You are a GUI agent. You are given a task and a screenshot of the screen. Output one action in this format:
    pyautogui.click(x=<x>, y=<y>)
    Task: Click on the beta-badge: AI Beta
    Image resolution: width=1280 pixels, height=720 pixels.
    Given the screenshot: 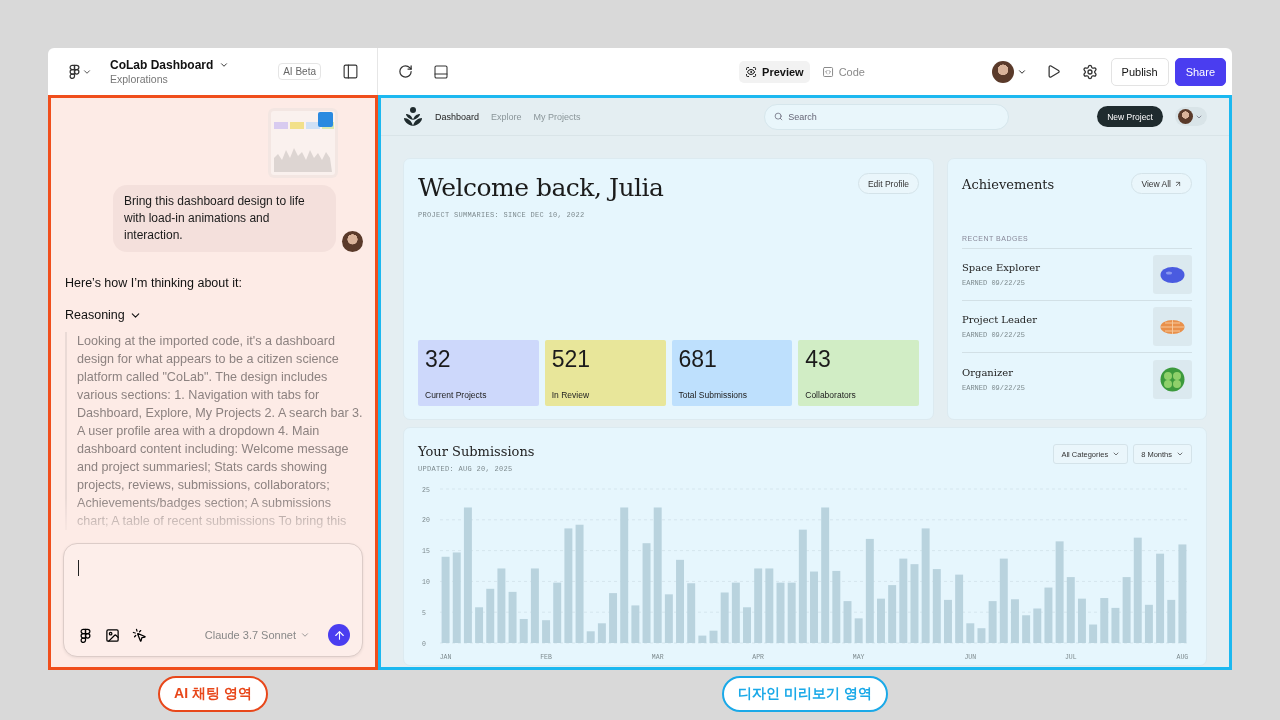 What is the action you would take?
    pyautogui.click(x=299, y=71)
    